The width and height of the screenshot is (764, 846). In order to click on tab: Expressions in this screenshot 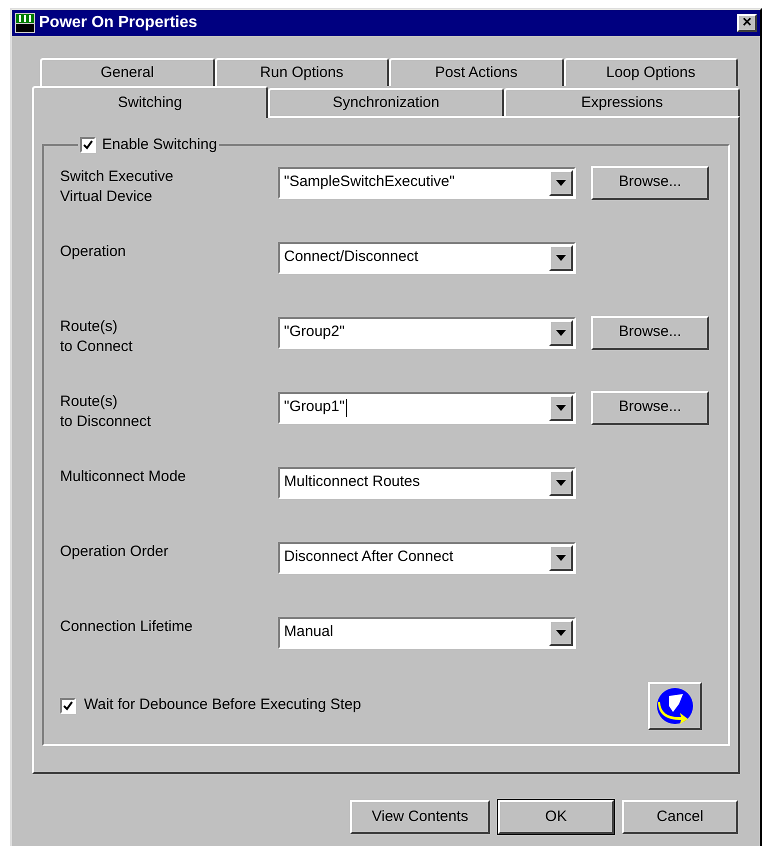, I will do `click(622, 102)`.